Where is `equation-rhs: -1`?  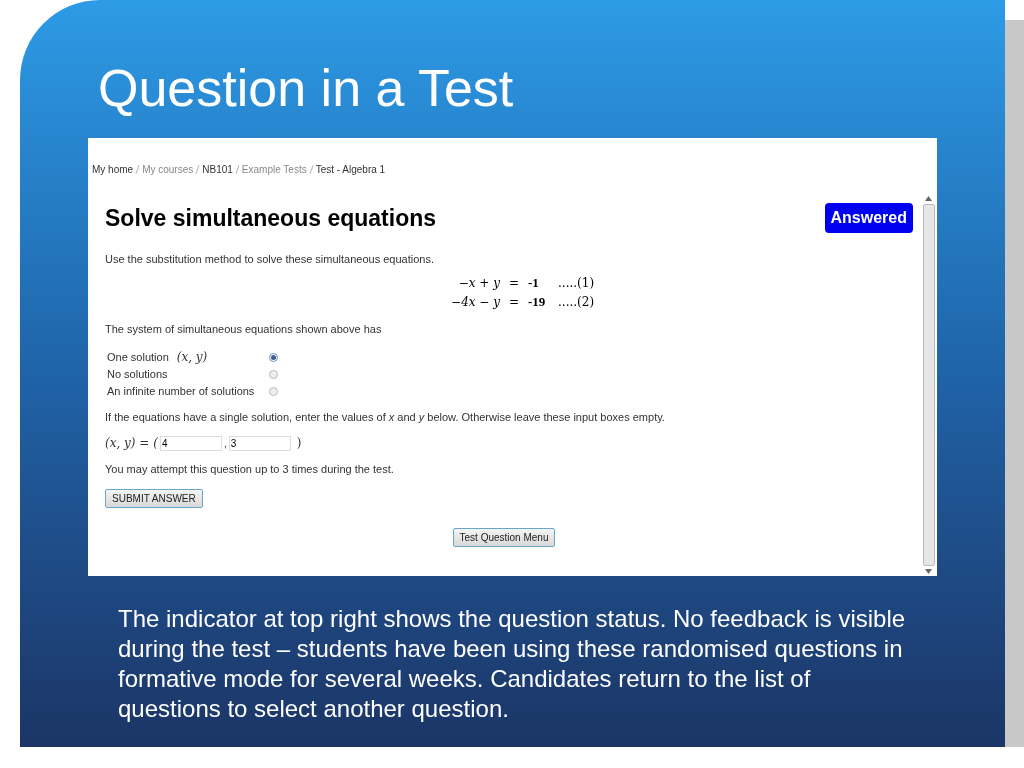
equation-rhs: -1 is located at coordinates (534, 282).